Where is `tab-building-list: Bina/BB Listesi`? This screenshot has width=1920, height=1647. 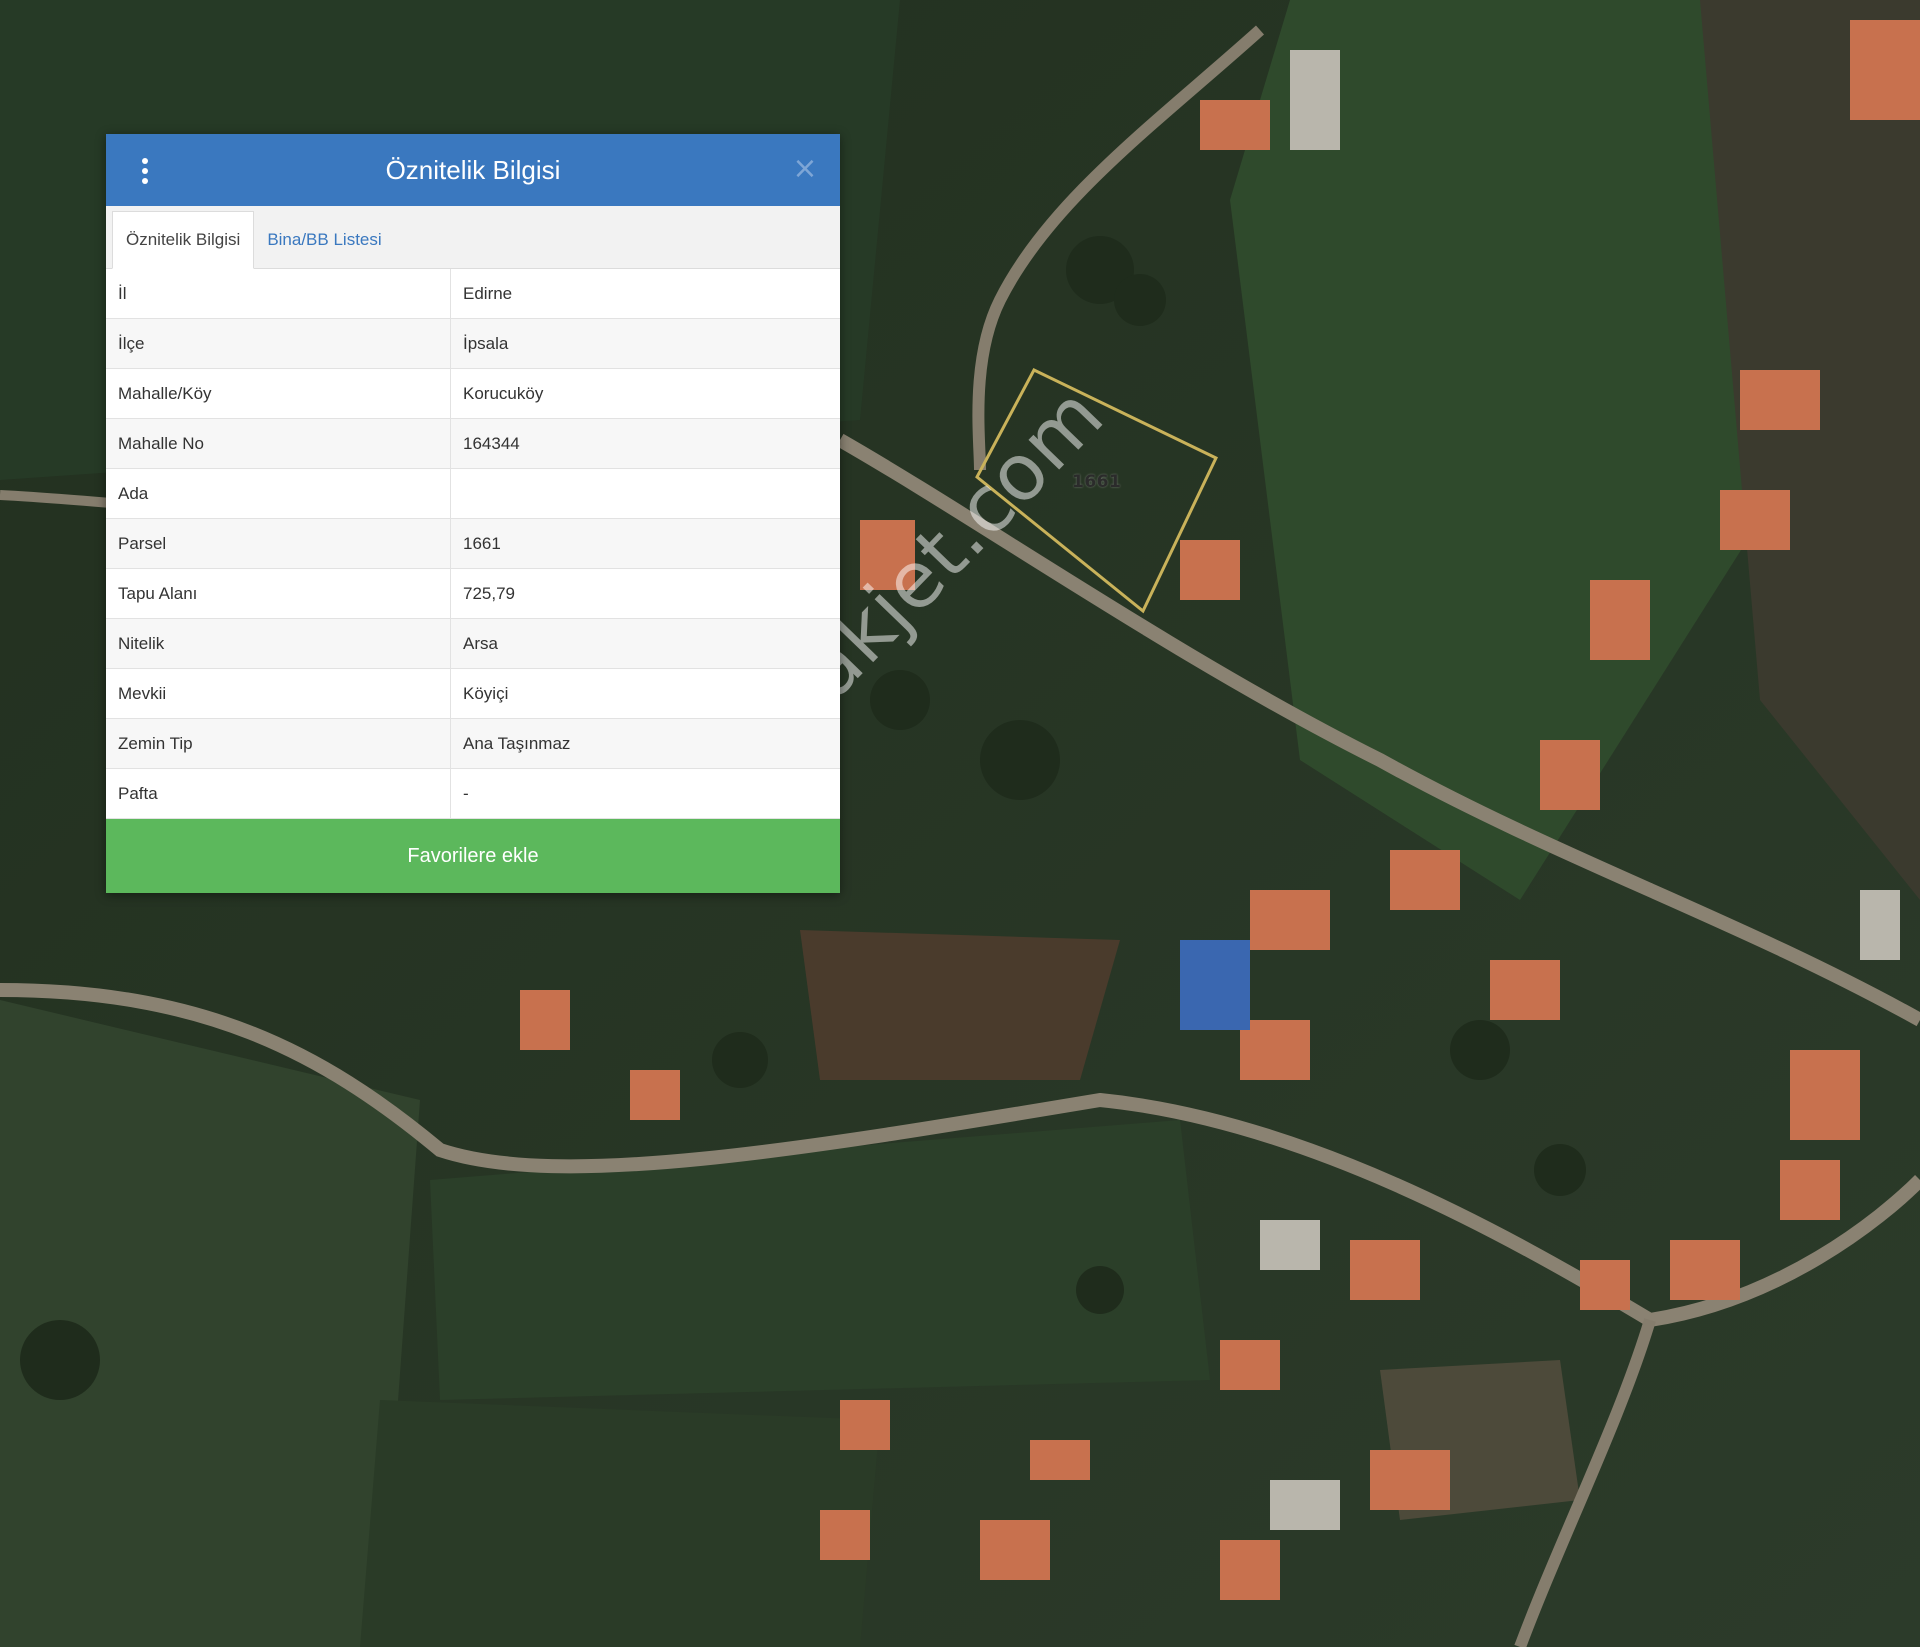 tab-building-list: Bina/BB Listesi is located at coordinates (324, 240).